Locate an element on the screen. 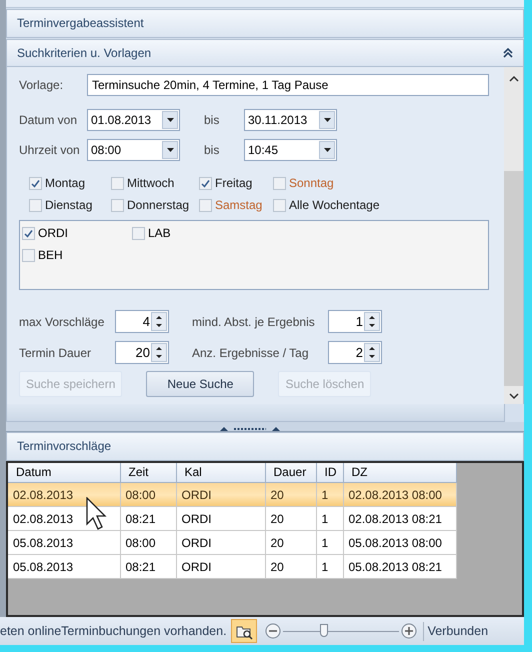 The width and height of the screenshot is (532, 652). panel-header: Terminvergabeassistent is located at coordinates (265, 23).